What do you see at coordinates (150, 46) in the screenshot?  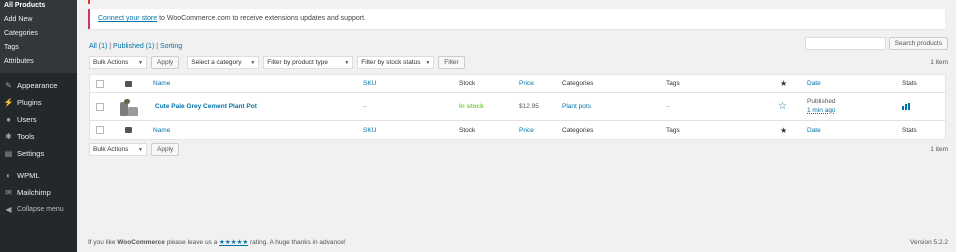 I see `view-published-count: (1)` at bounding box center [150, 46].